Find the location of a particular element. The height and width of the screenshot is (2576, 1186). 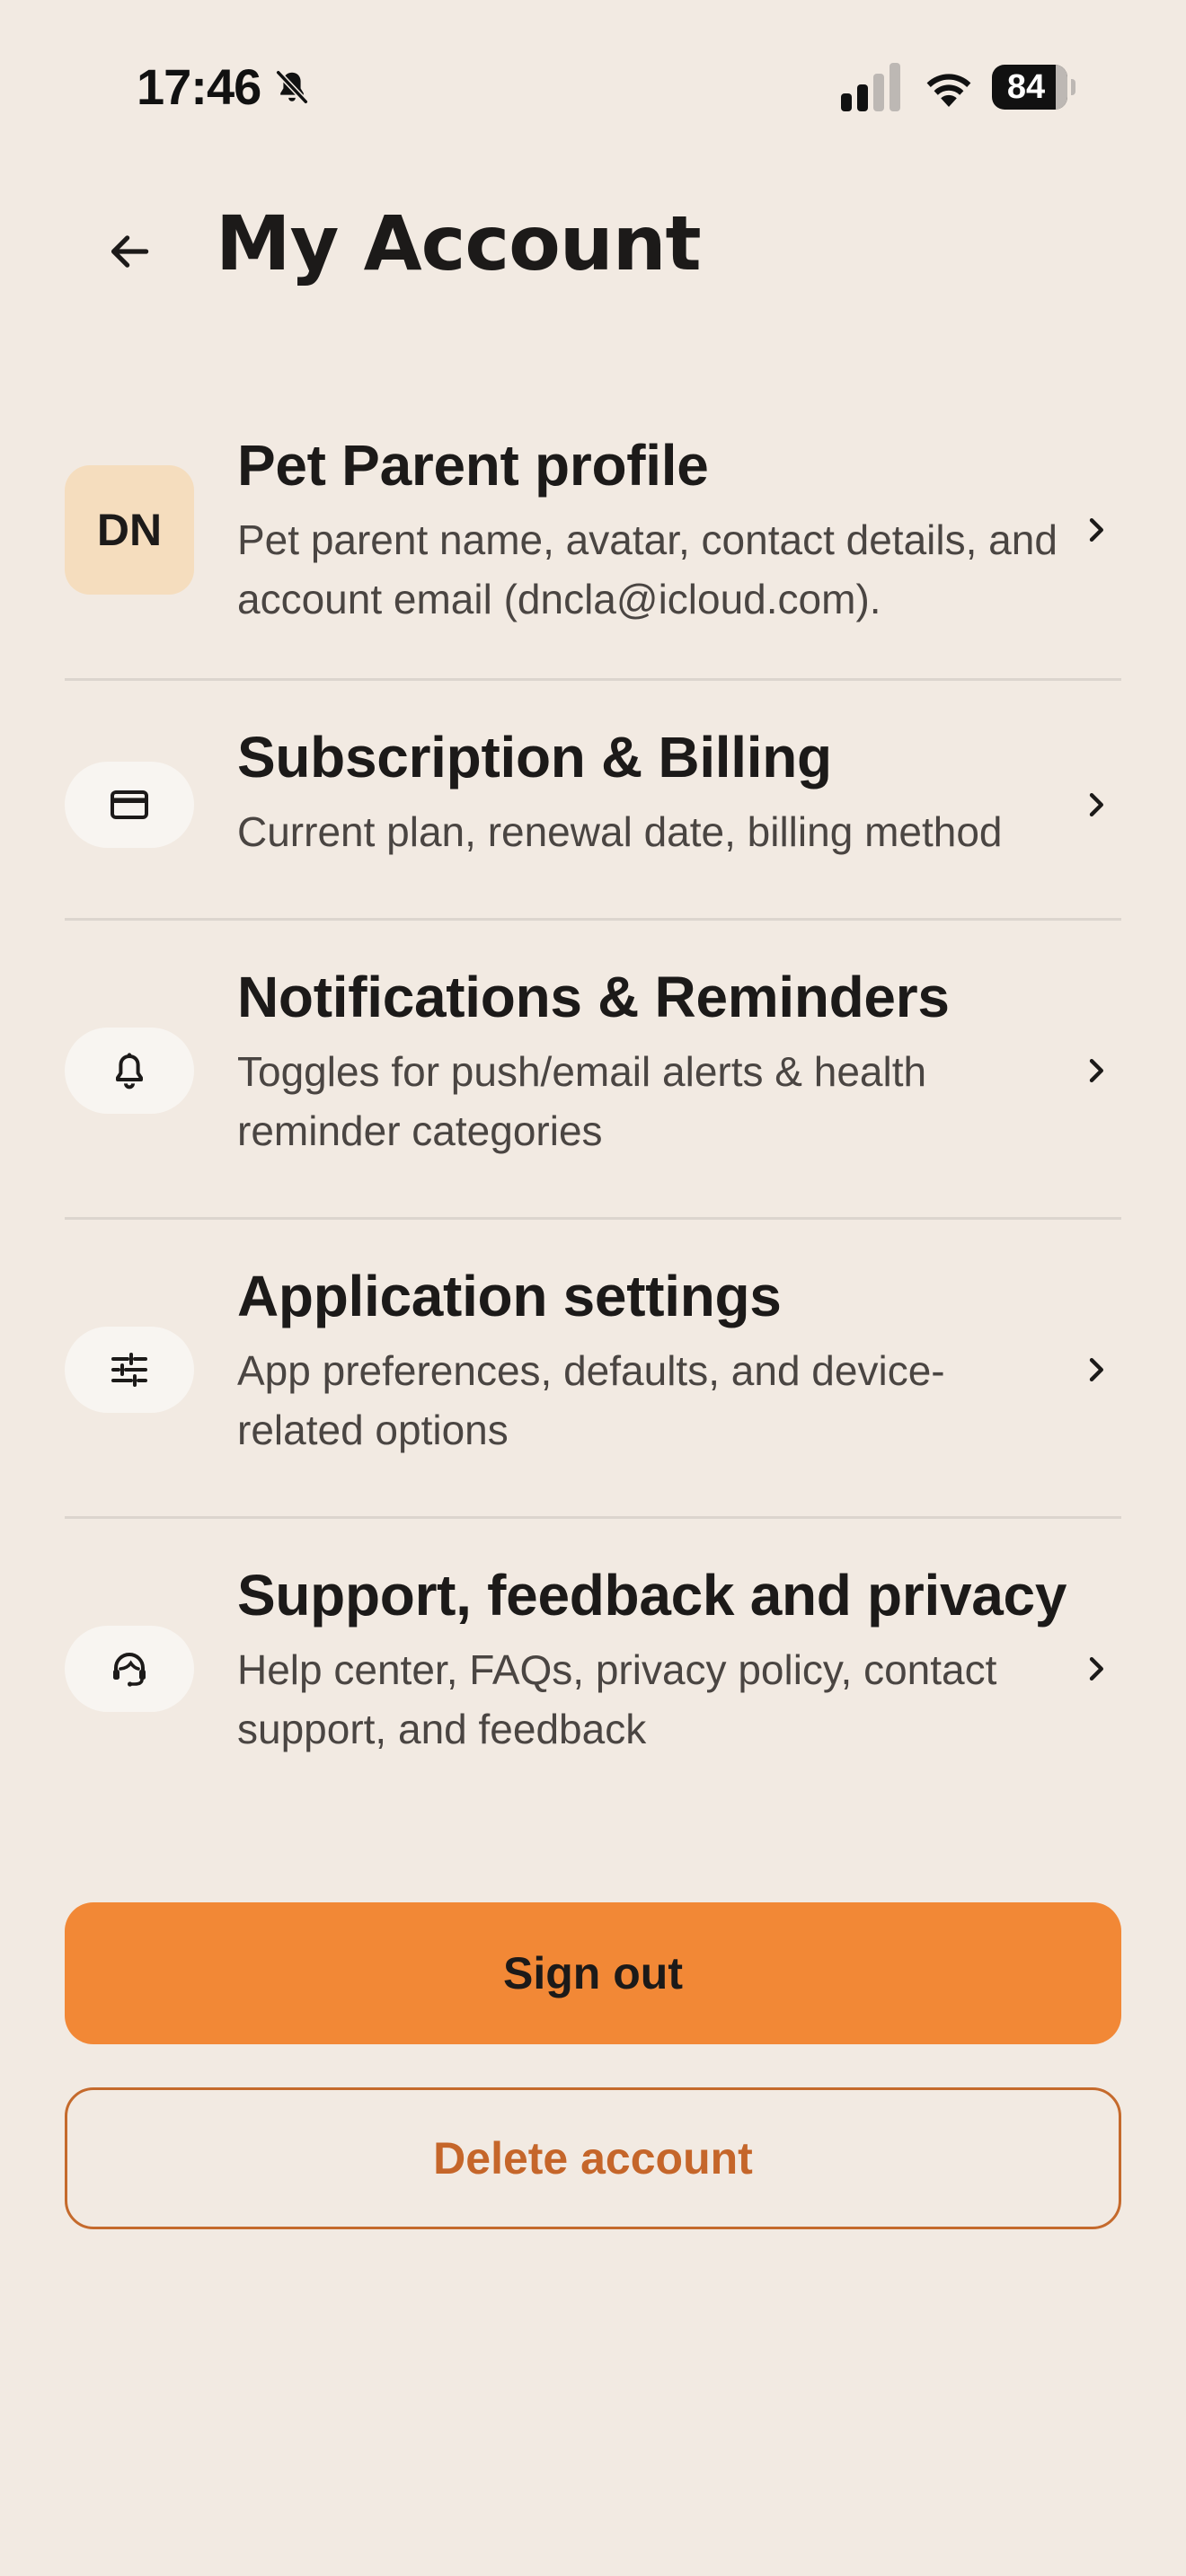

status-time: 17:46 is located at coordinates (199, 86).